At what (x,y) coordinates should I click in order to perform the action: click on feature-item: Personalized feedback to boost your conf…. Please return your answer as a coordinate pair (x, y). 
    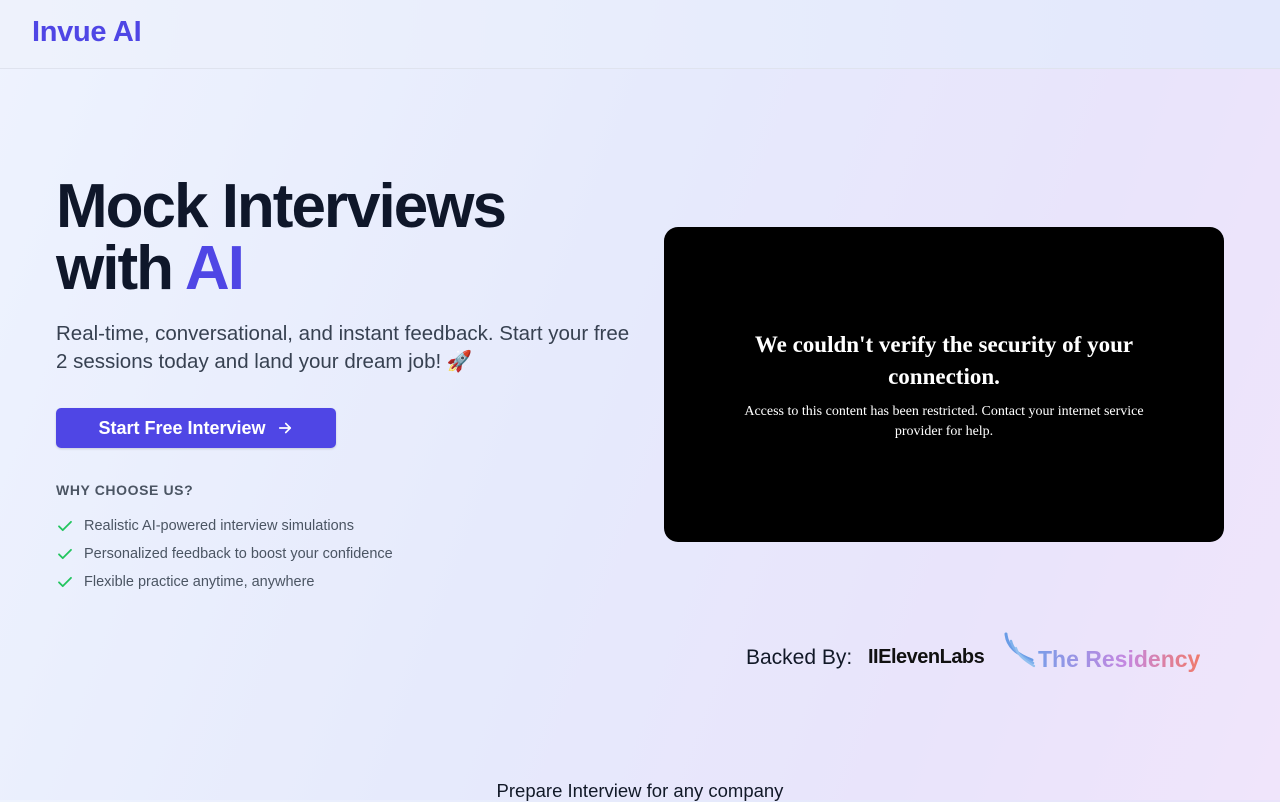
    Looking at the image, I should click on (224, 554).